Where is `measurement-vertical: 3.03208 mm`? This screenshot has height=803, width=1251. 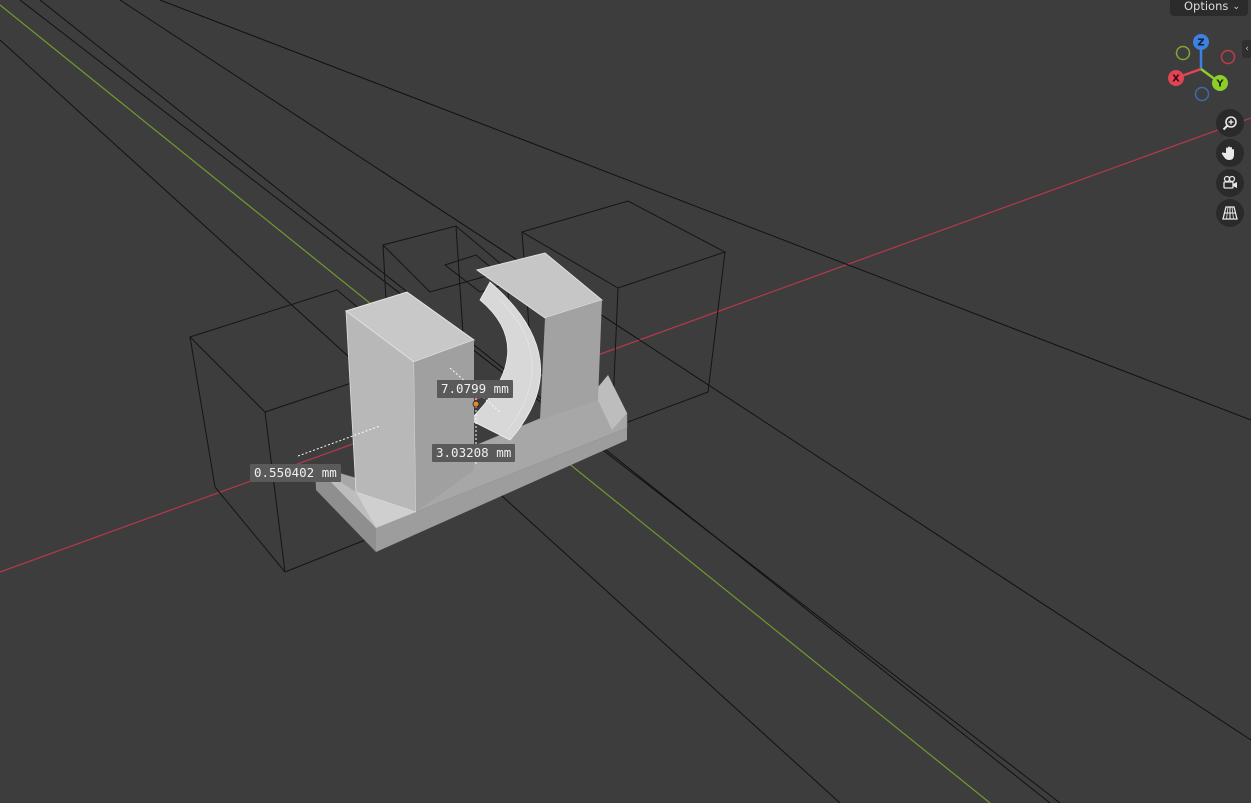 measurement-vertical: 3.03208 mm is located at coordinates (474, 453).